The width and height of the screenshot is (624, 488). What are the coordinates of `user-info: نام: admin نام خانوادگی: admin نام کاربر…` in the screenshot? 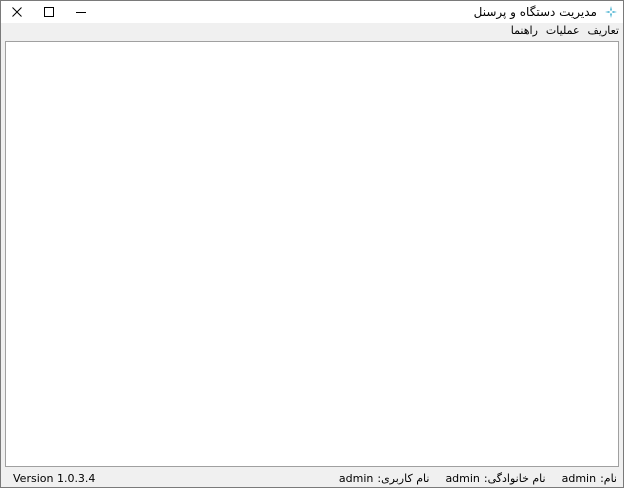 It's located at (478, 478).